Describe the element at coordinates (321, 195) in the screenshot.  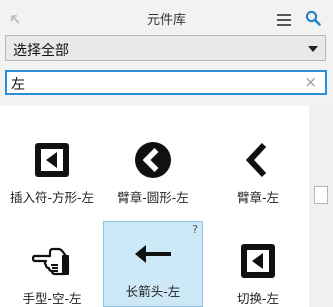
I see `scrollbar-thumb` at that location.